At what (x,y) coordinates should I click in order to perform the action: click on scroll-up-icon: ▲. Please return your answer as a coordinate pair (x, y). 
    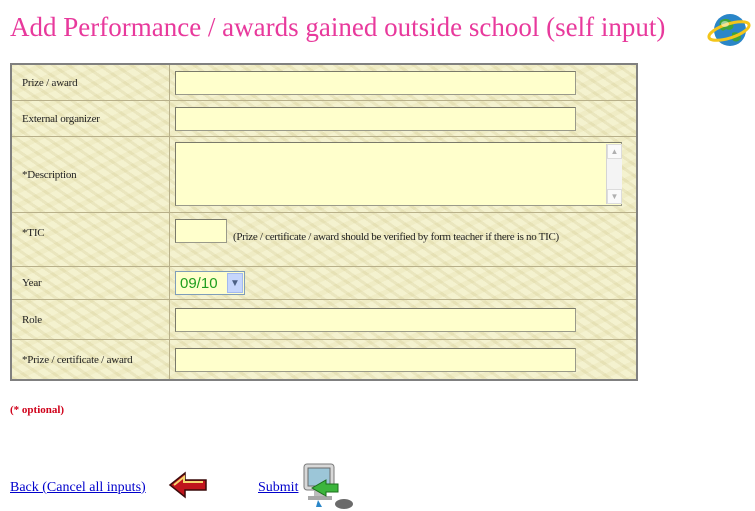
    Looking at the image, I should click on (614, 151).